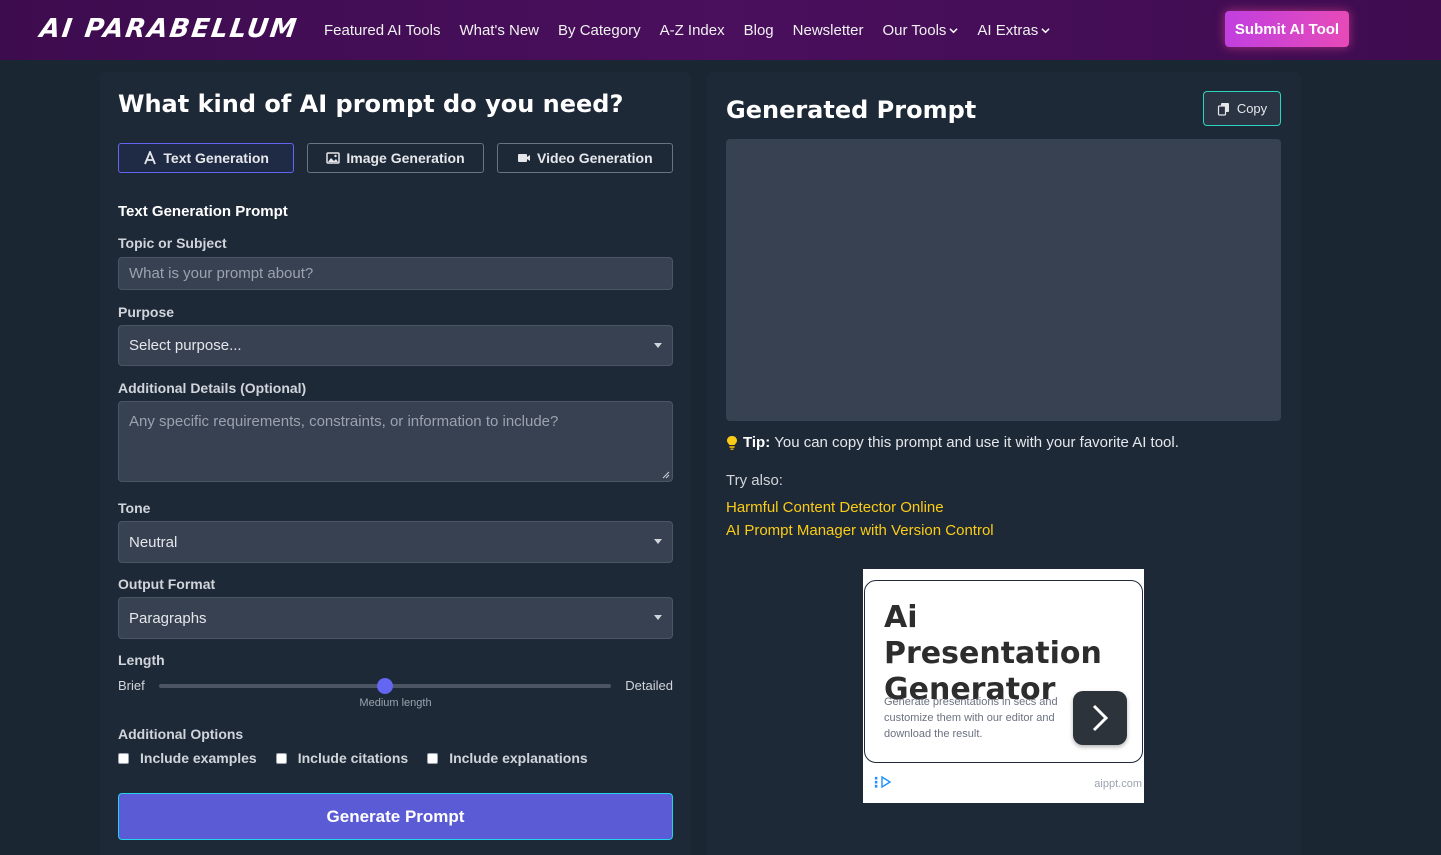 This screenshot has height=855, width=1441. I want to click on format-value: Paragraphs, so click(168, 618).